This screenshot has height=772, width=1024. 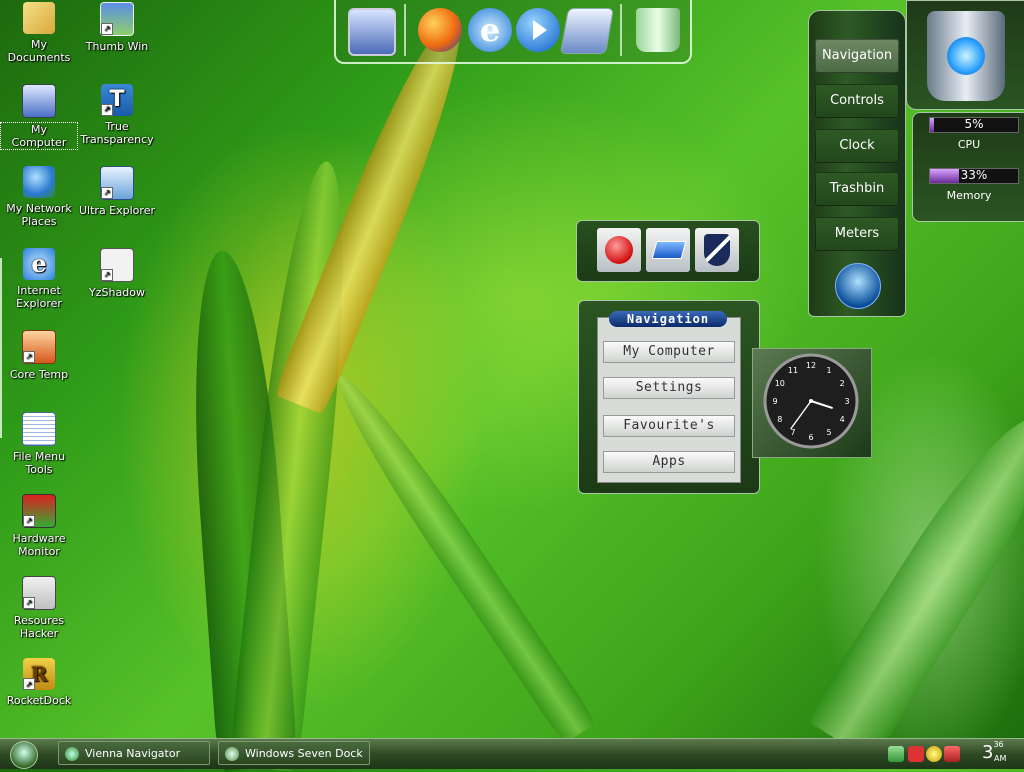 I want to click on task-windows-seven-dock: Windows Seven Dock, so click(x=294, y=753).